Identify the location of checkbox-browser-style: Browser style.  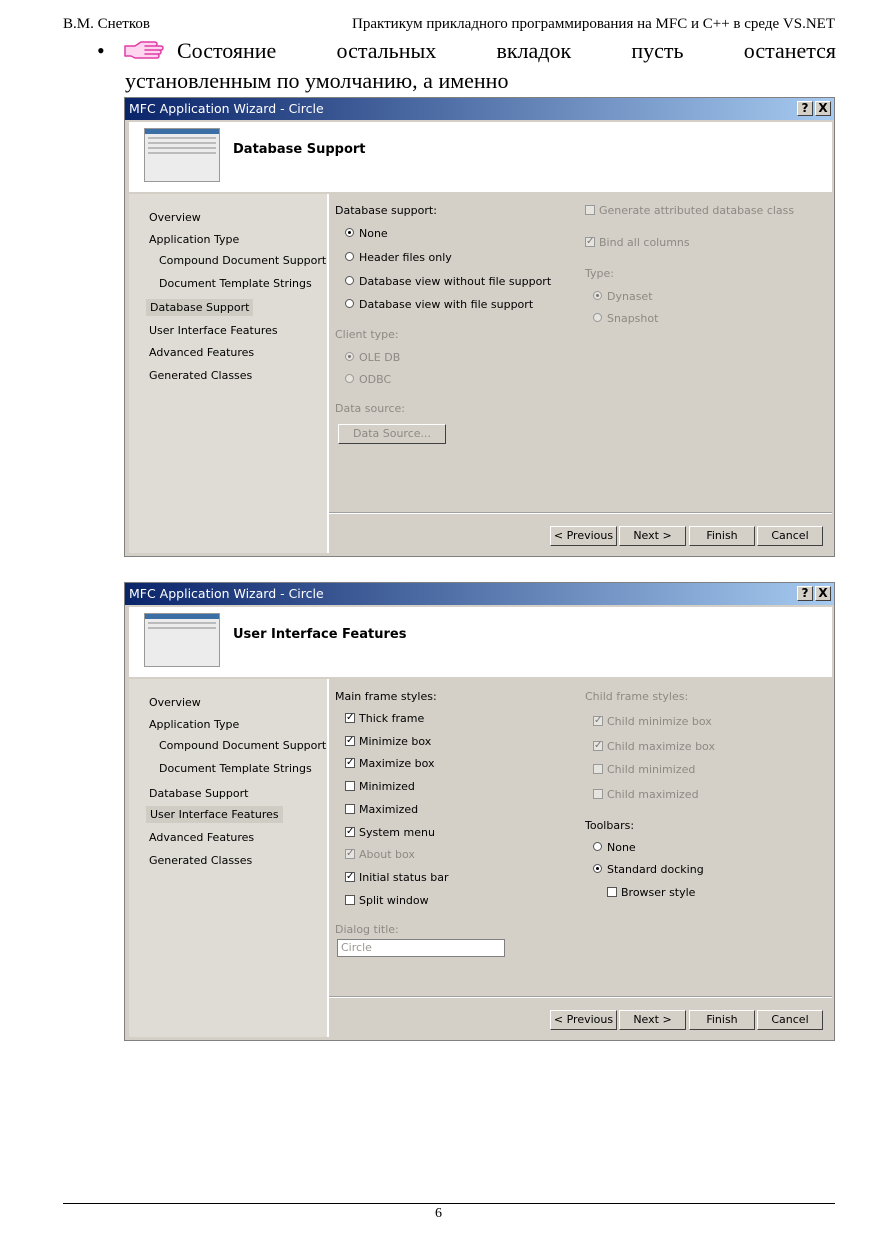
(651, 892).